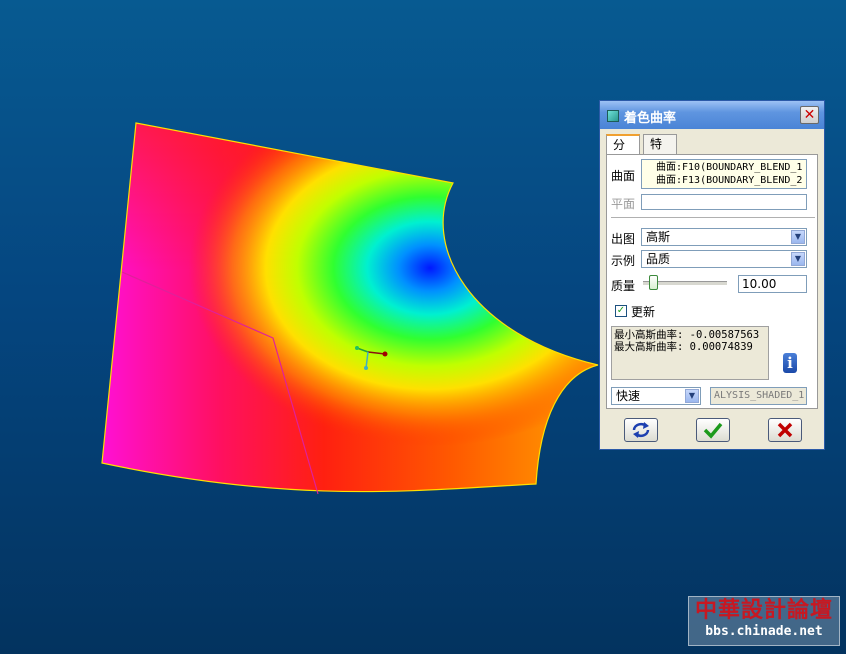 The width and height of the screenshot is (846, 654). Describe the element at coordinates (730, 167) in the screenshot. I see `surface-item: 曲面:F10(BOUNDARY_BLEND_1` at that location.